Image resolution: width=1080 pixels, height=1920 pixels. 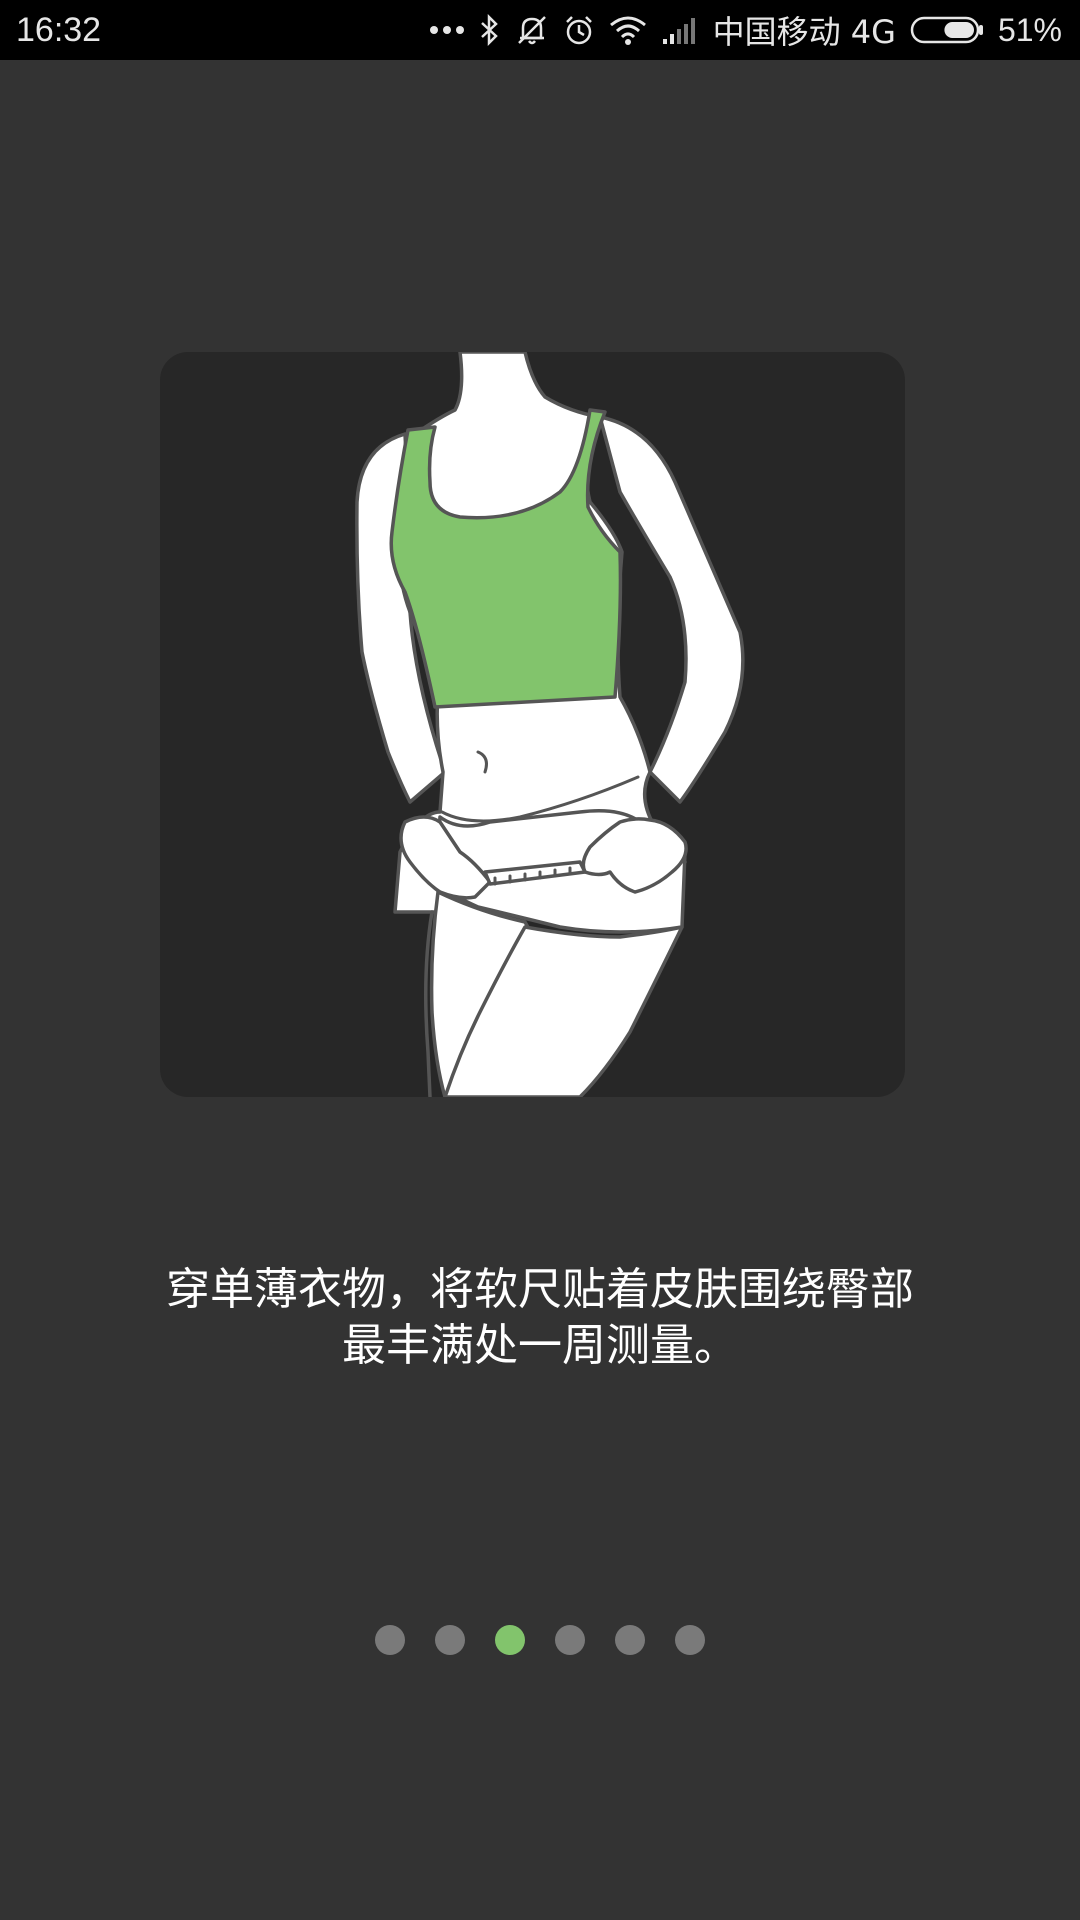 What do you see at coordinates (680, 30) in the screenshot?
I see `signal-icon` at bounding box center [680, 30].